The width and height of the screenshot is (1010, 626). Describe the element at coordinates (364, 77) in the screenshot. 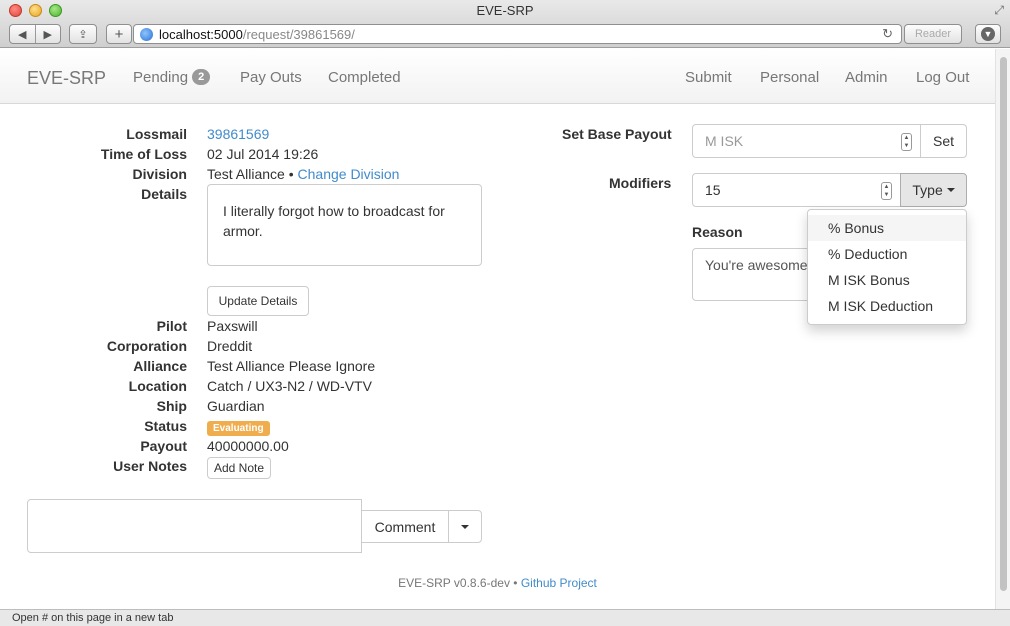

I see `nav-completed: Completed` at that location.